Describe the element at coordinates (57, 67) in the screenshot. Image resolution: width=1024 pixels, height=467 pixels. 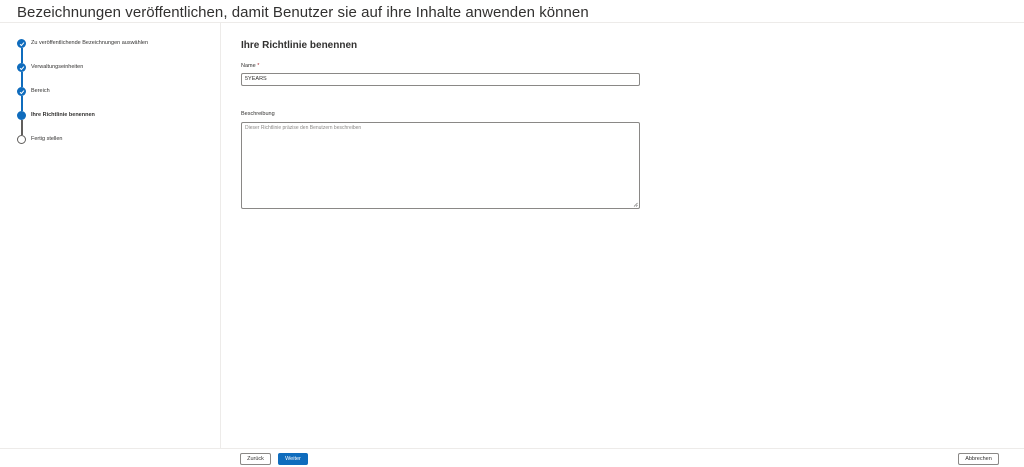
I see `step-label: Verwaltungseinheiten` at that location.